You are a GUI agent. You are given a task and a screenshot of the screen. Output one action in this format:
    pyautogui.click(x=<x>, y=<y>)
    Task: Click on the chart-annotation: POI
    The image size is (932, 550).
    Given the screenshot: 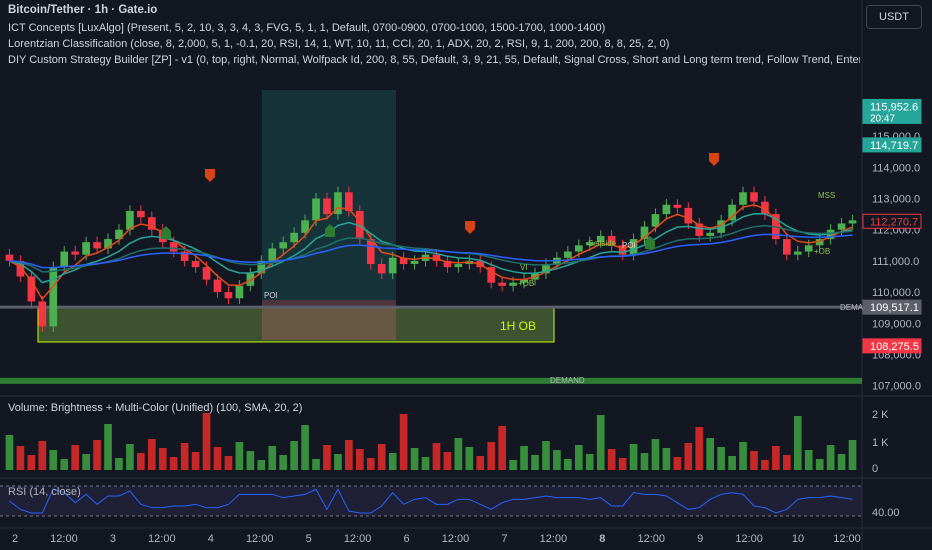 What is the action you would take?
    pyautogui.click(x=629, y=245)
    